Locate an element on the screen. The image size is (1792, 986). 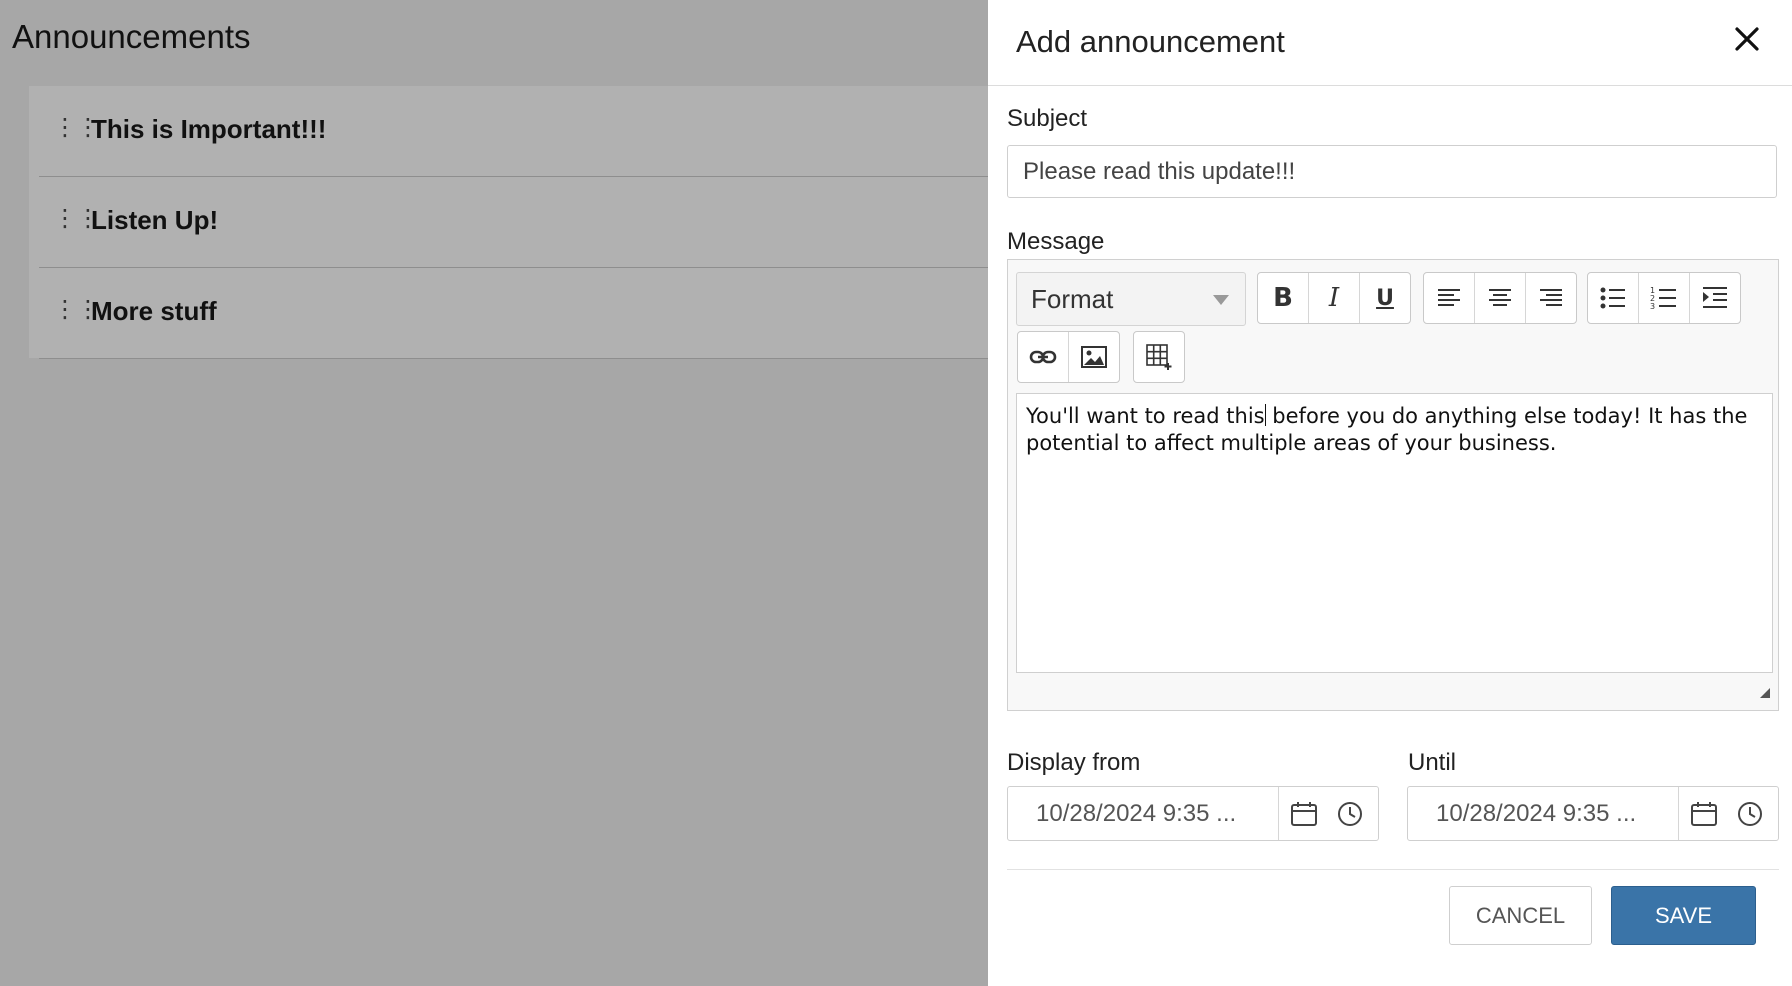
panel-header: Add announcement is located at coordinates (1390, 43).